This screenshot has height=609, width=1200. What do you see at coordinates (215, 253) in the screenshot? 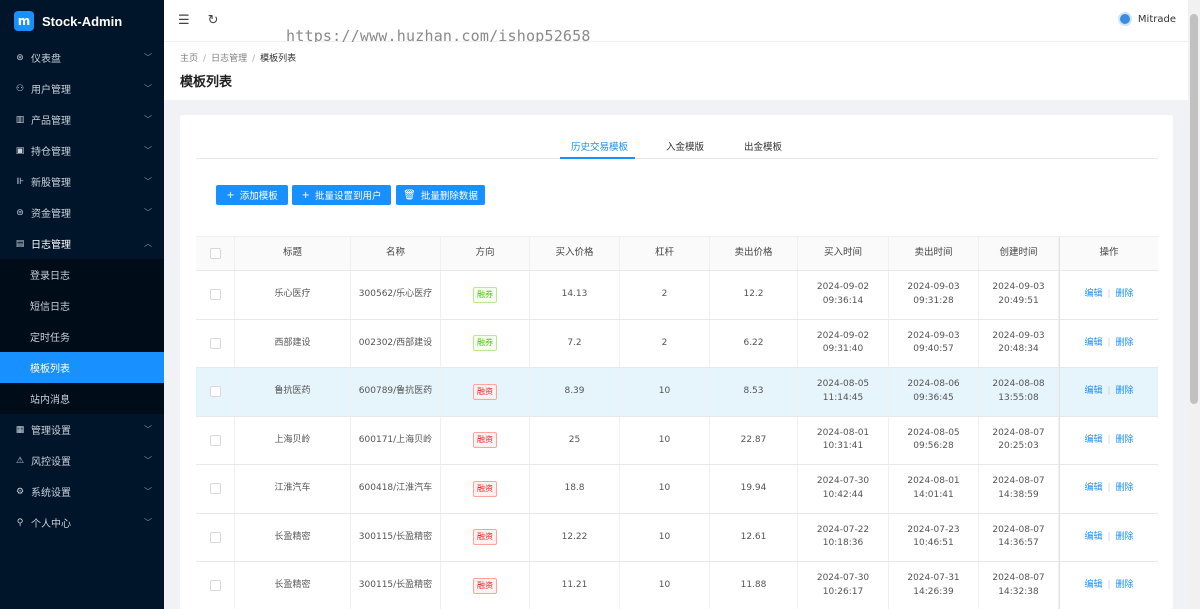
I see `select-all-checkbox` at bounding box center [215, 253].